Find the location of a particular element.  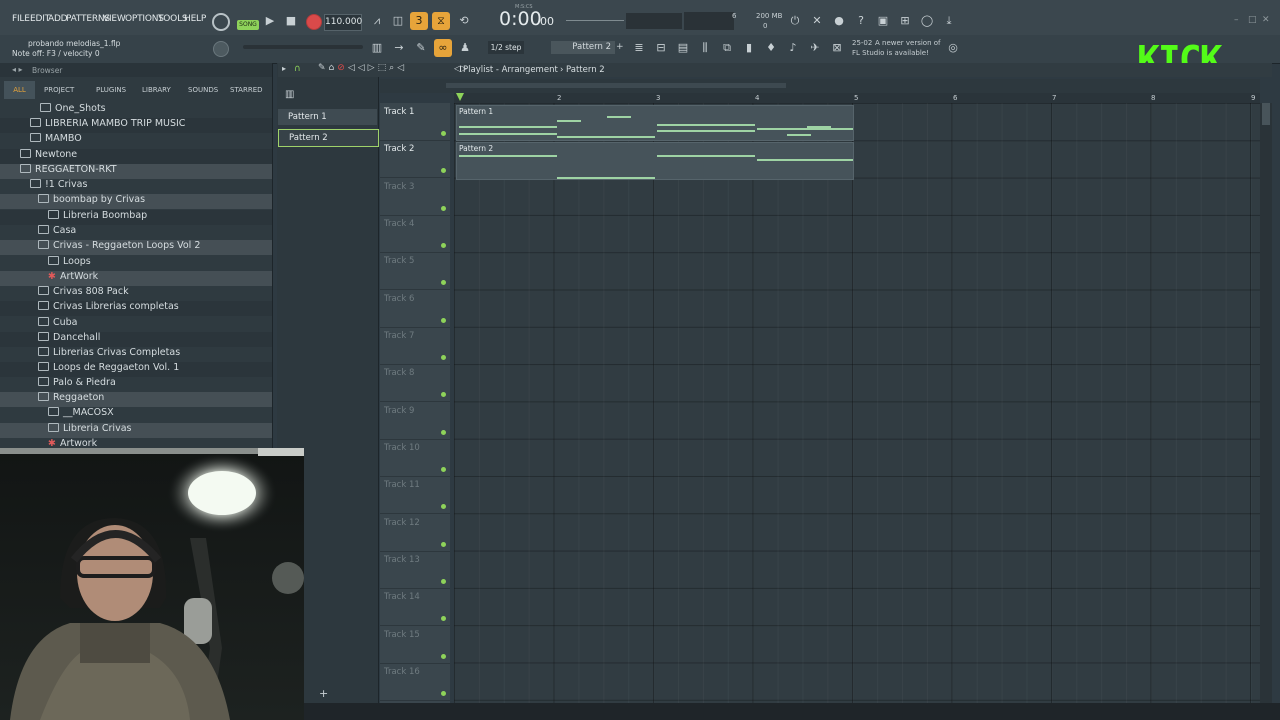

loop-record-icon: ⟲ is located at coordinates (464, 21).